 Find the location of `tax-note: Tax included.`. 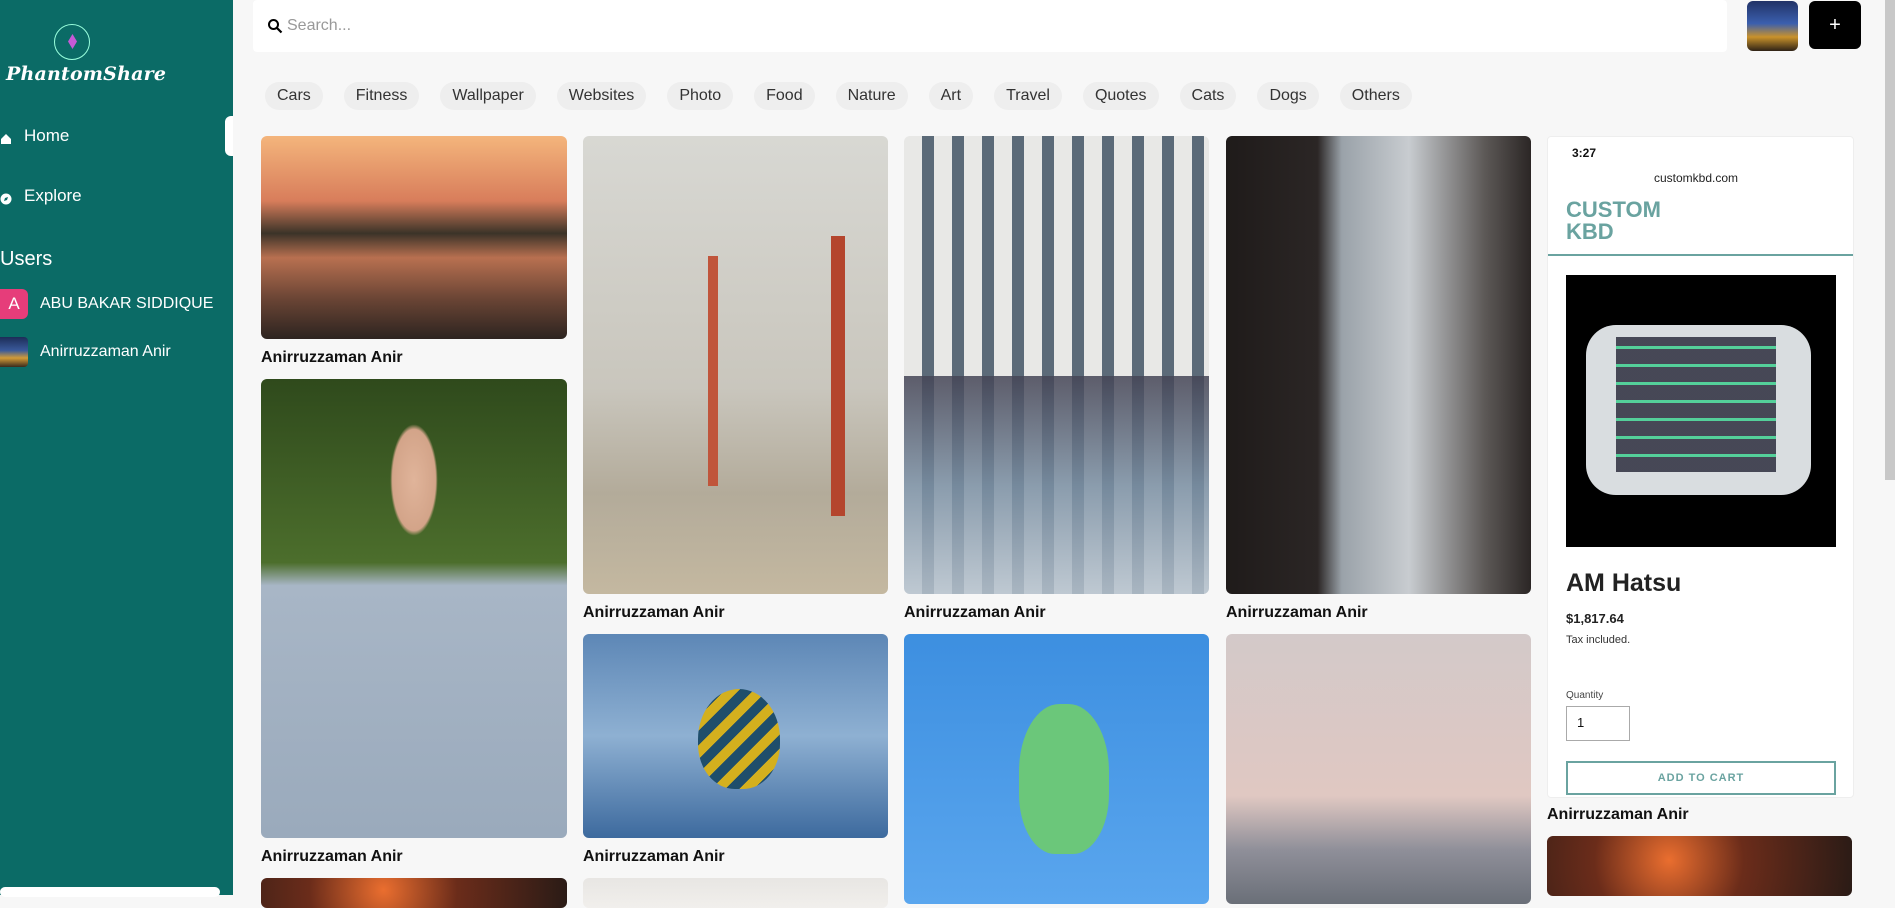

tax-note: Tax included. is located at coordinates (1598, 640).